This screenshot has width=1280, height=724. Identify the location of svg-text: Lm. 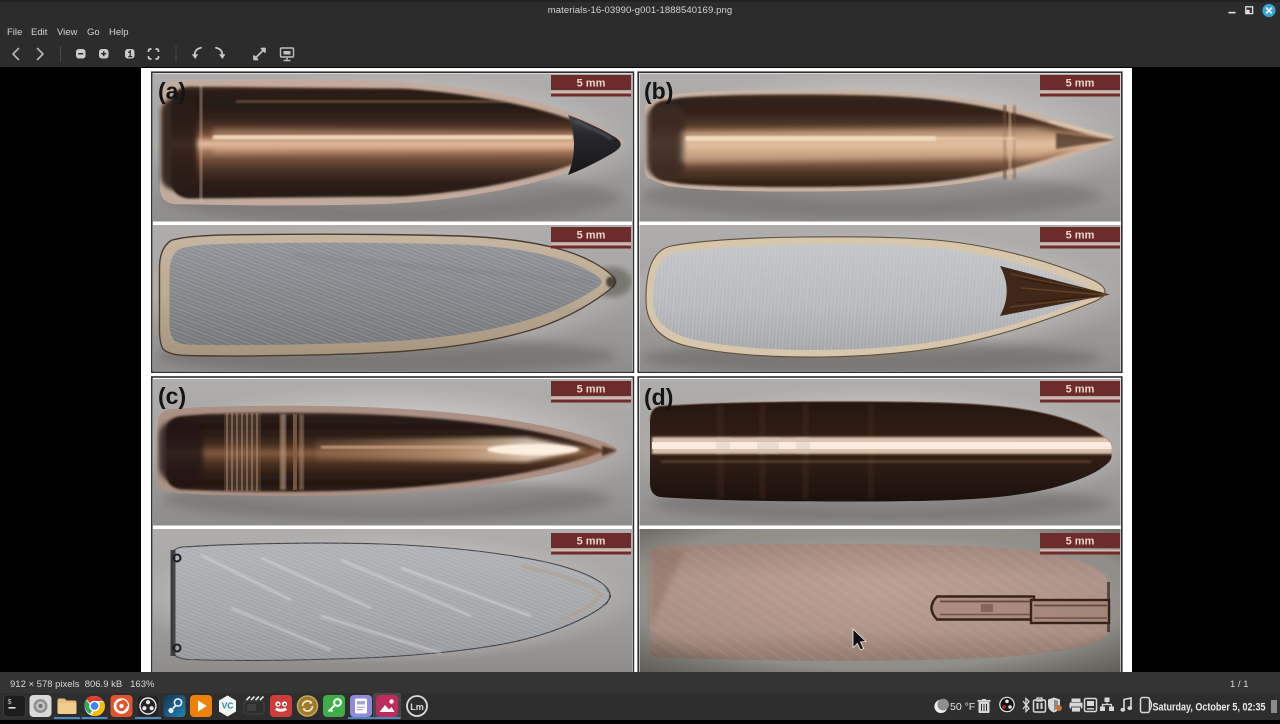
(417, 707).